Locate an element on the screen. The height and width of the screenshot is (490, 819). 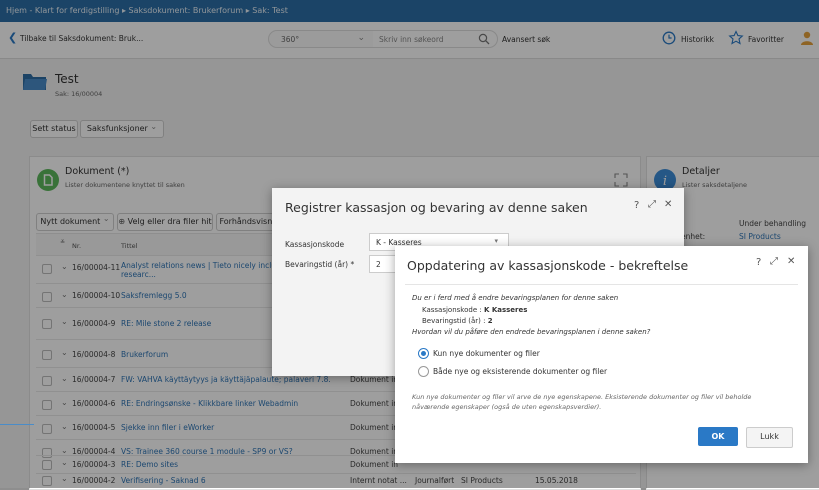
bevaring-value: 2 is located at coordinates (378, 264).